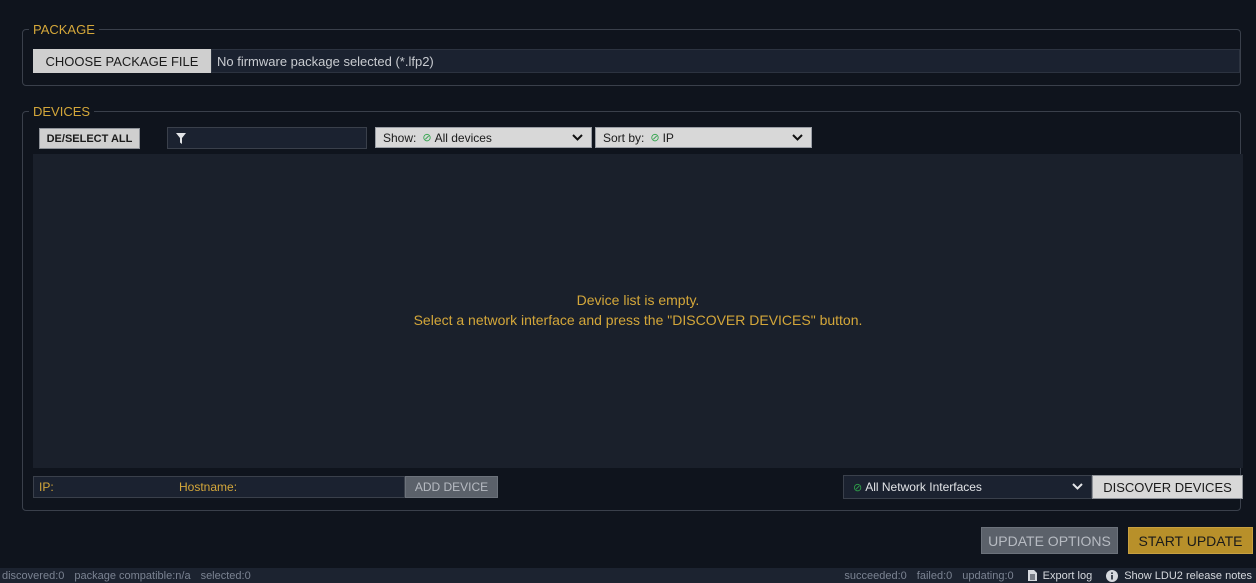 Image resolution: width=1256 pixels, height=583 pixels. Describe the element at coordinates (89, 138) in the screenshot. I see `deselect-all-button: DE/SELECT ALL` at that location.